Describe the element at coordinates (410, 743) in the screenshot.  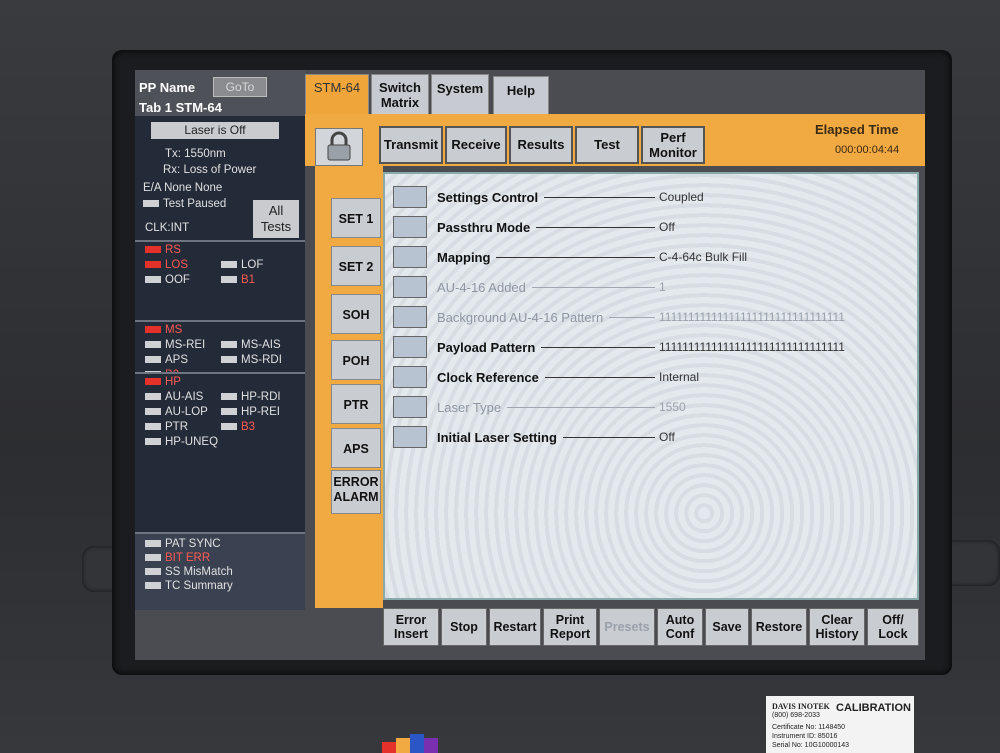
I see `brand-logo-icon` at that location.